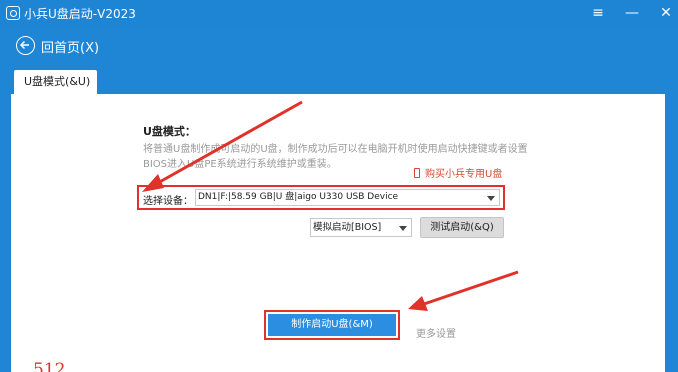  Describe the element at coordinates (417, 173) in the screenshot. I see `usb-drive-icon` at that location.